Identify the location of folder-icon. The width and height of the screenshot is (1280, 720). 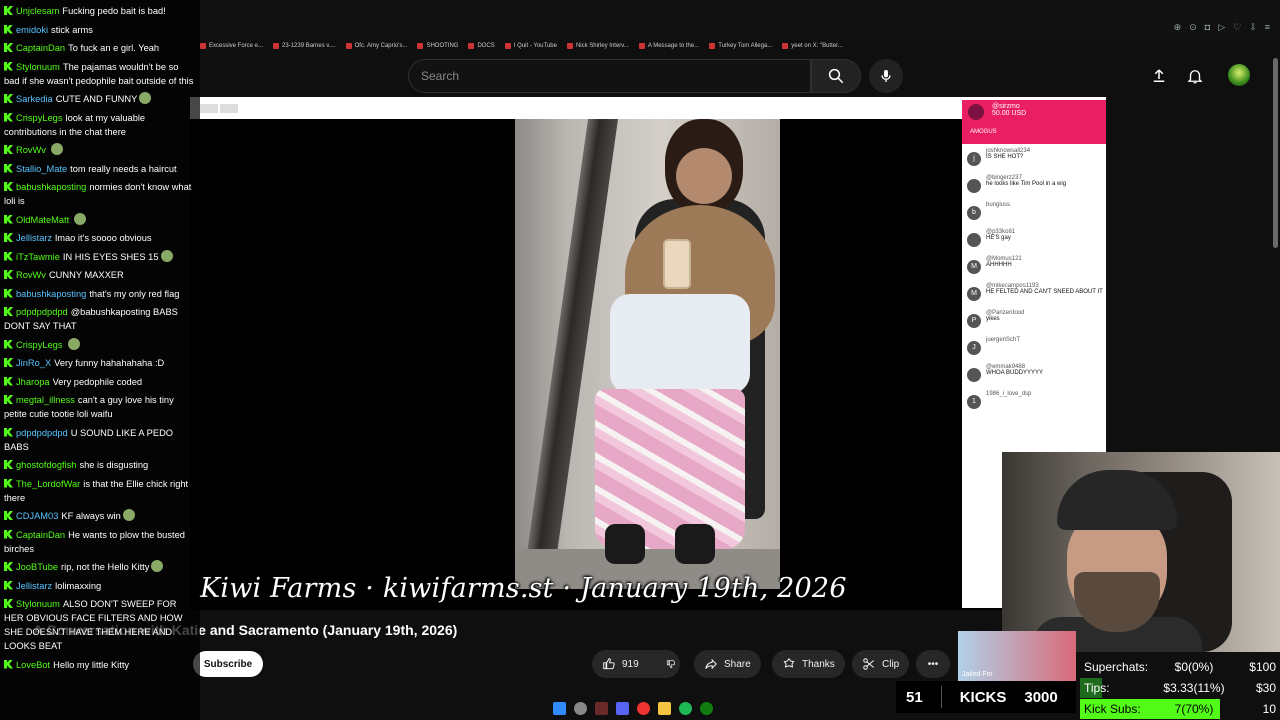
(664, 708).